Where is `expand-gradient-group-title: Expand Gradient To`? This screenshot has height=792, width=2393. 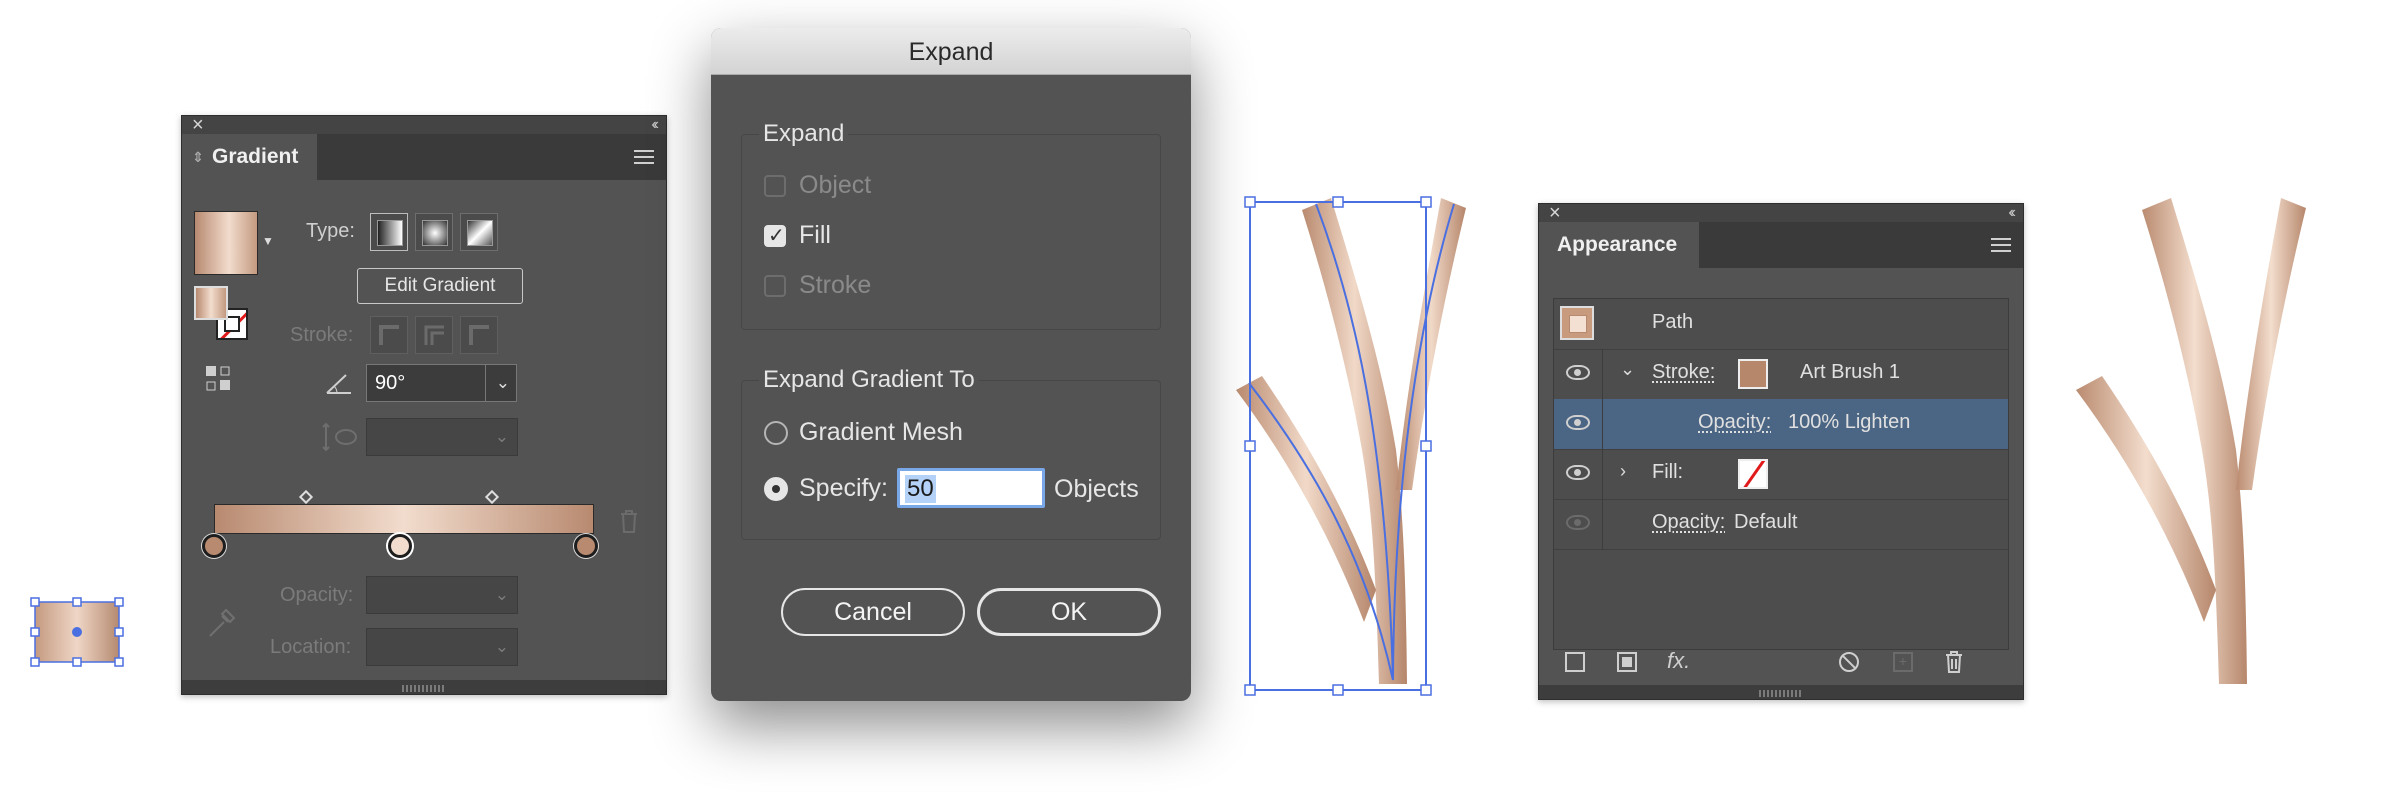 expand-gradient-group-title: Expand Gradient To is located at coordinates (869, 380).